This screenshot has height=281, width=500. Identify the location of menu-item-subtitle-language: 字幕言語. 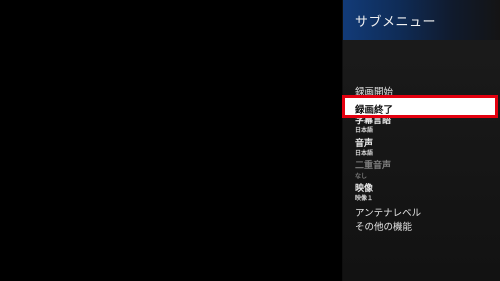
(373, 121).